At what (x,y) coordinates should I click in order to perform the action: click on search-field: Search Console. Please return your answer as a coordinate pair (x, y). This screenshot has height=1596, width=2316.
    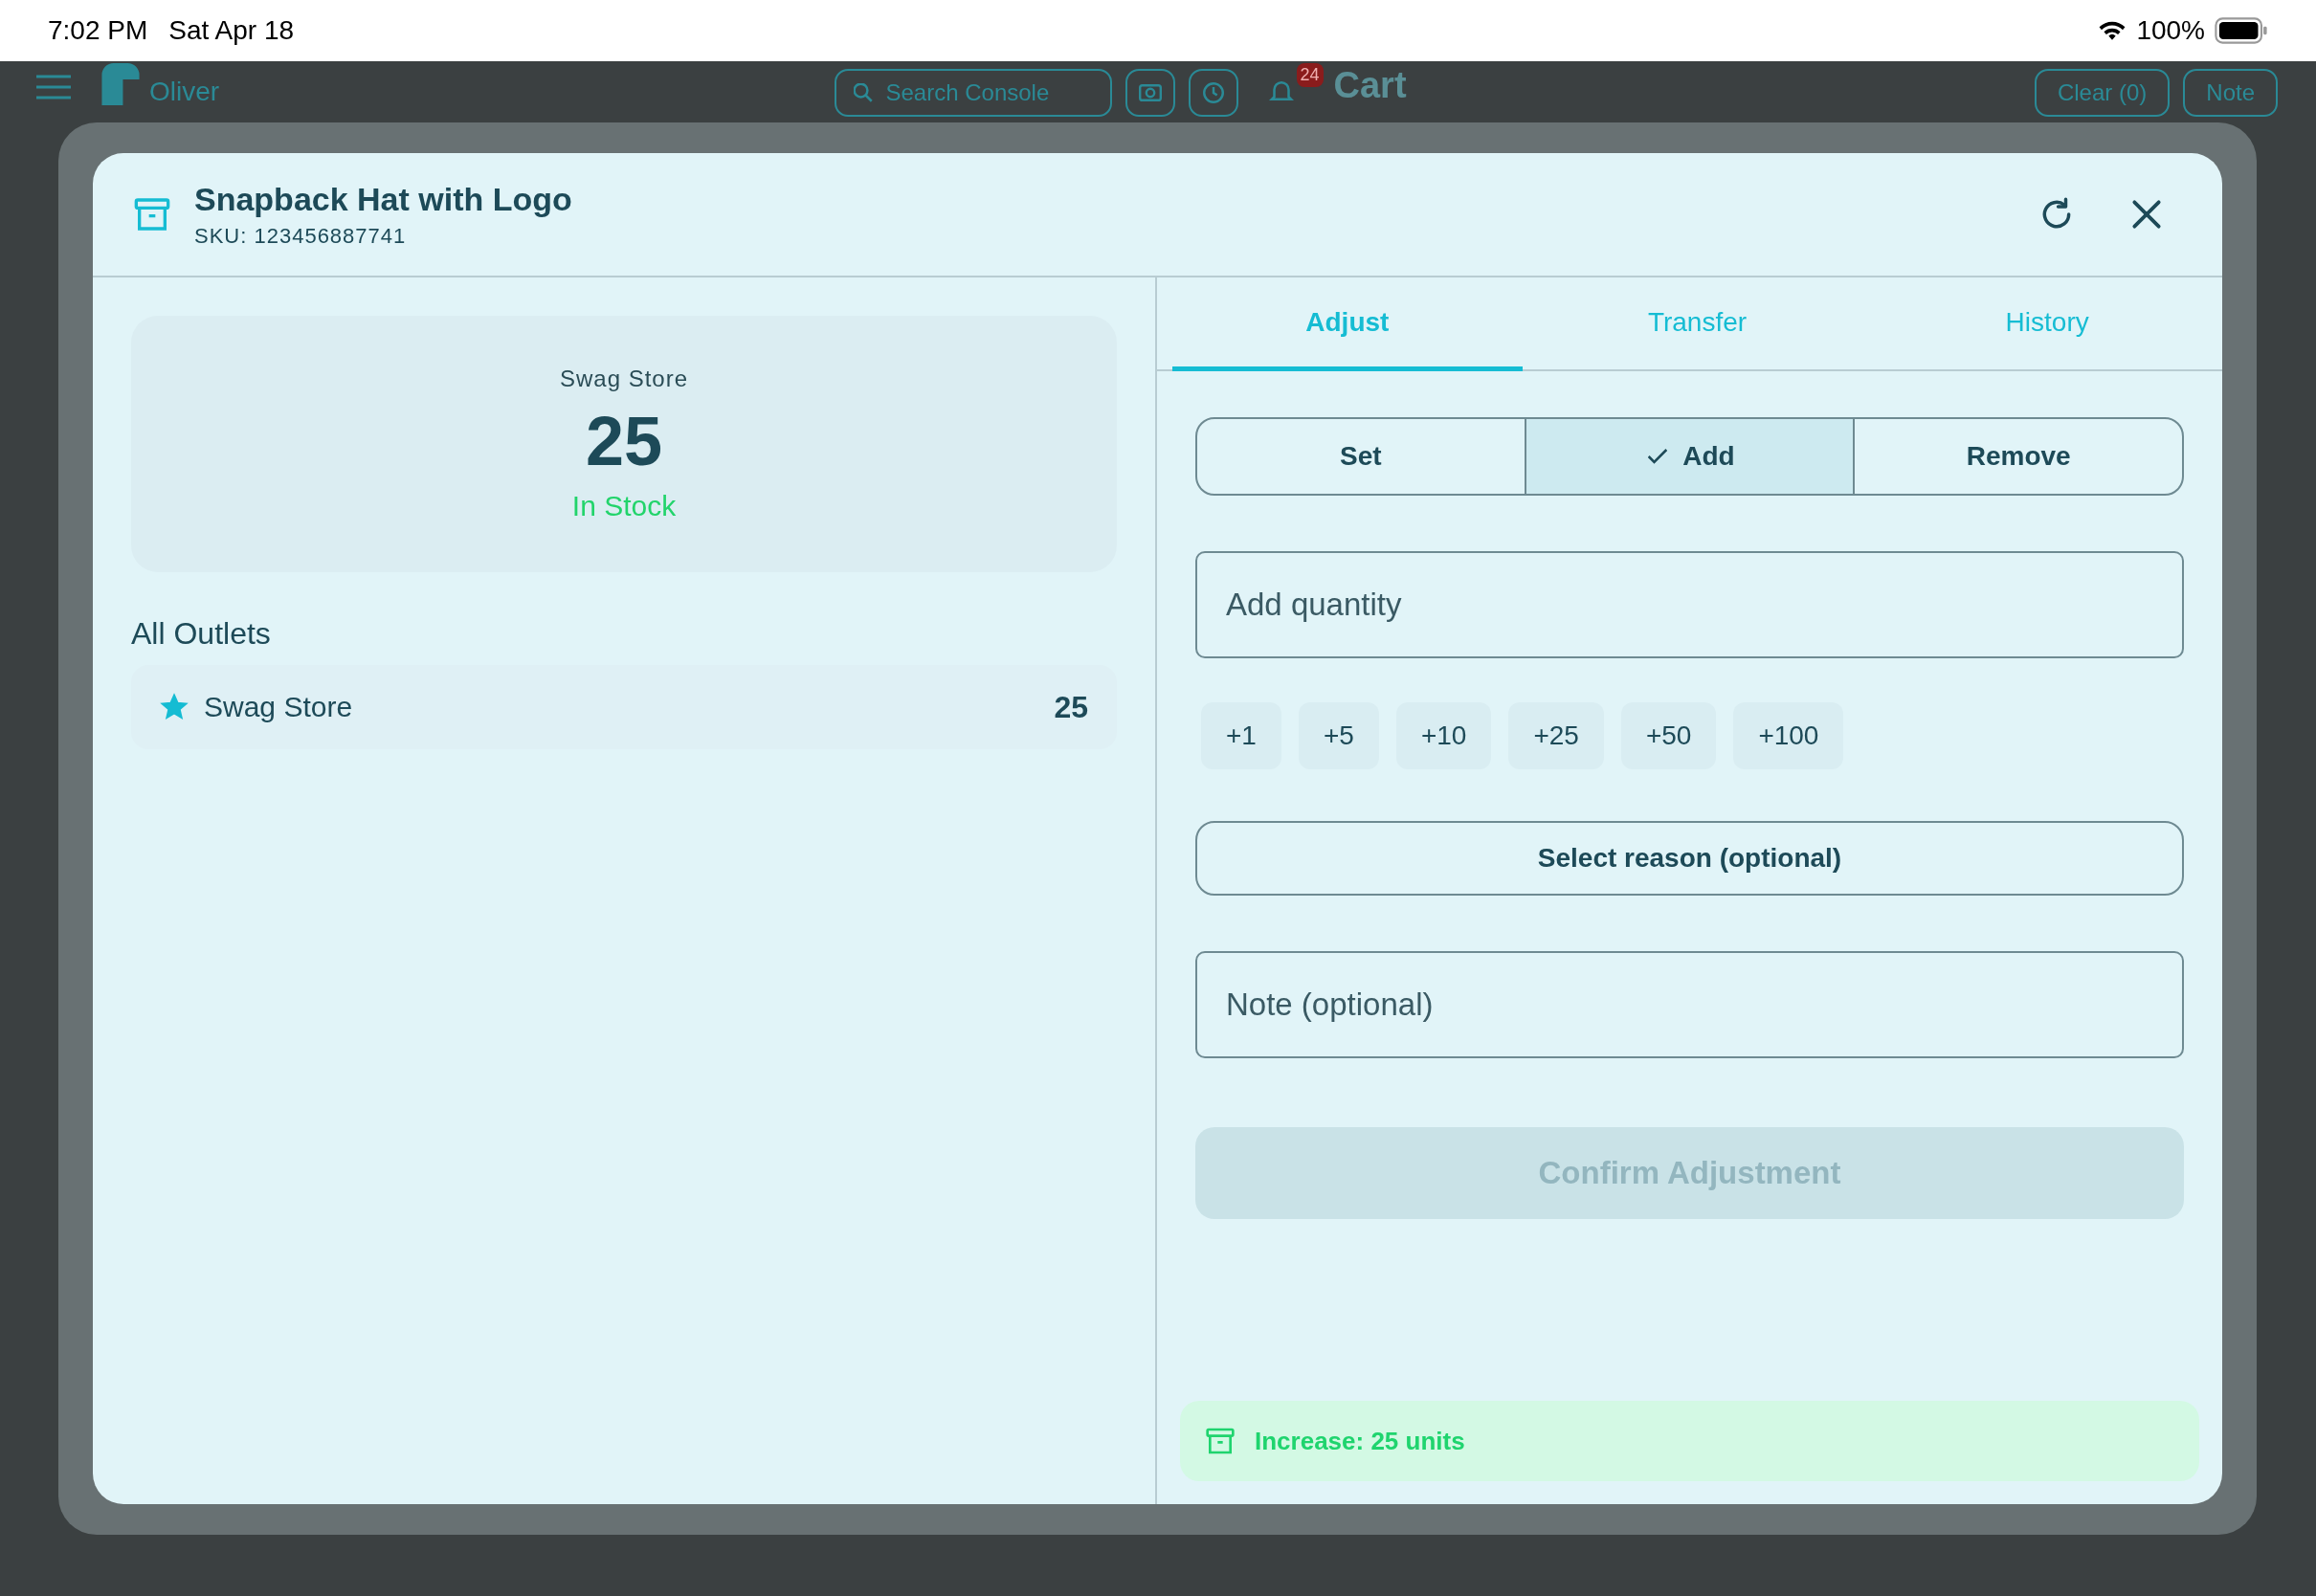
    Looking at the image, I should click on (973, 93).